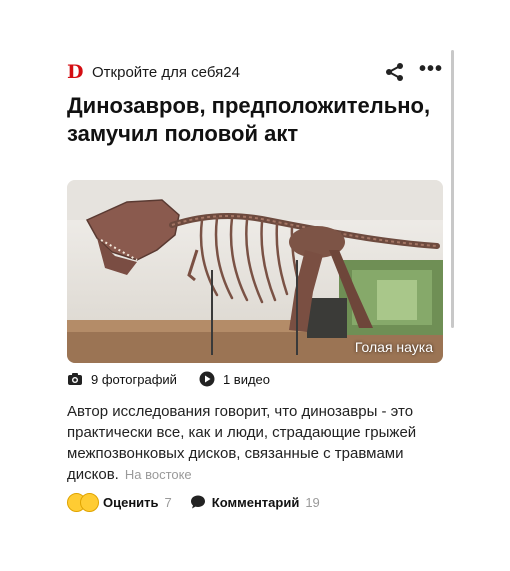 The image size is (510, 571). I want to click on more-icon: •••, so click(431, 70).